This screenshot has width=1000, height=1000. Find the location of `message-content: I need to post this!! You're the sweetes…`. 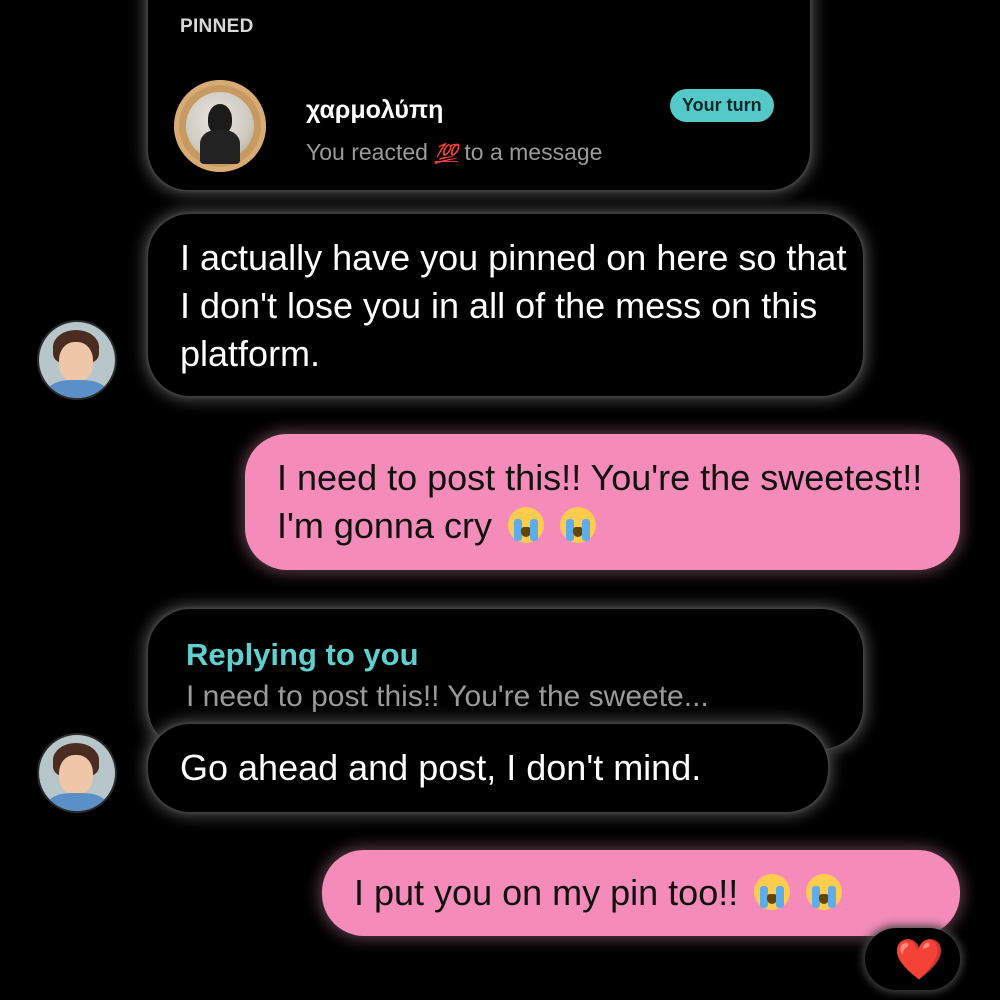

message-content: I need to post this!! You're the sweetes… is located at coordinates (612, 502).